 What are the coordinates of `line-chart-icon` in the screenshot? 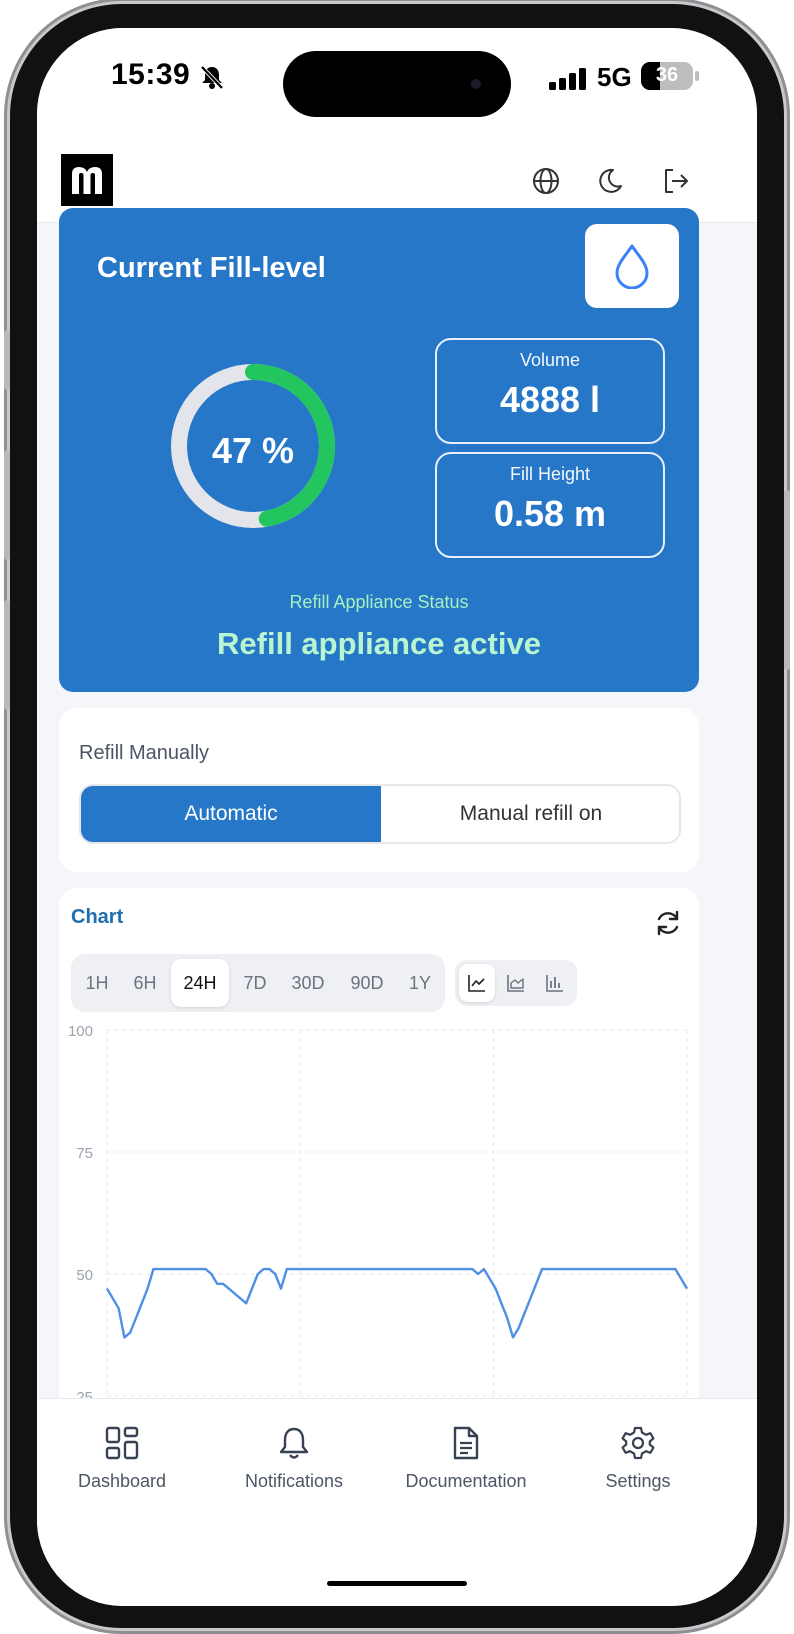 It's located at (476, 983).